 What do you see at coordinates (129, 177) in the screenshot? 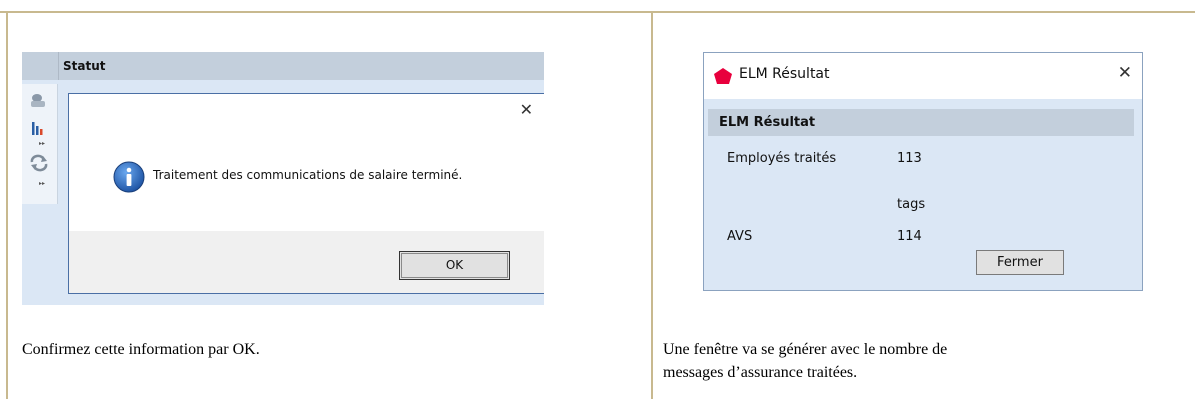
I see `info-icon` at bounding box center [129, 177].